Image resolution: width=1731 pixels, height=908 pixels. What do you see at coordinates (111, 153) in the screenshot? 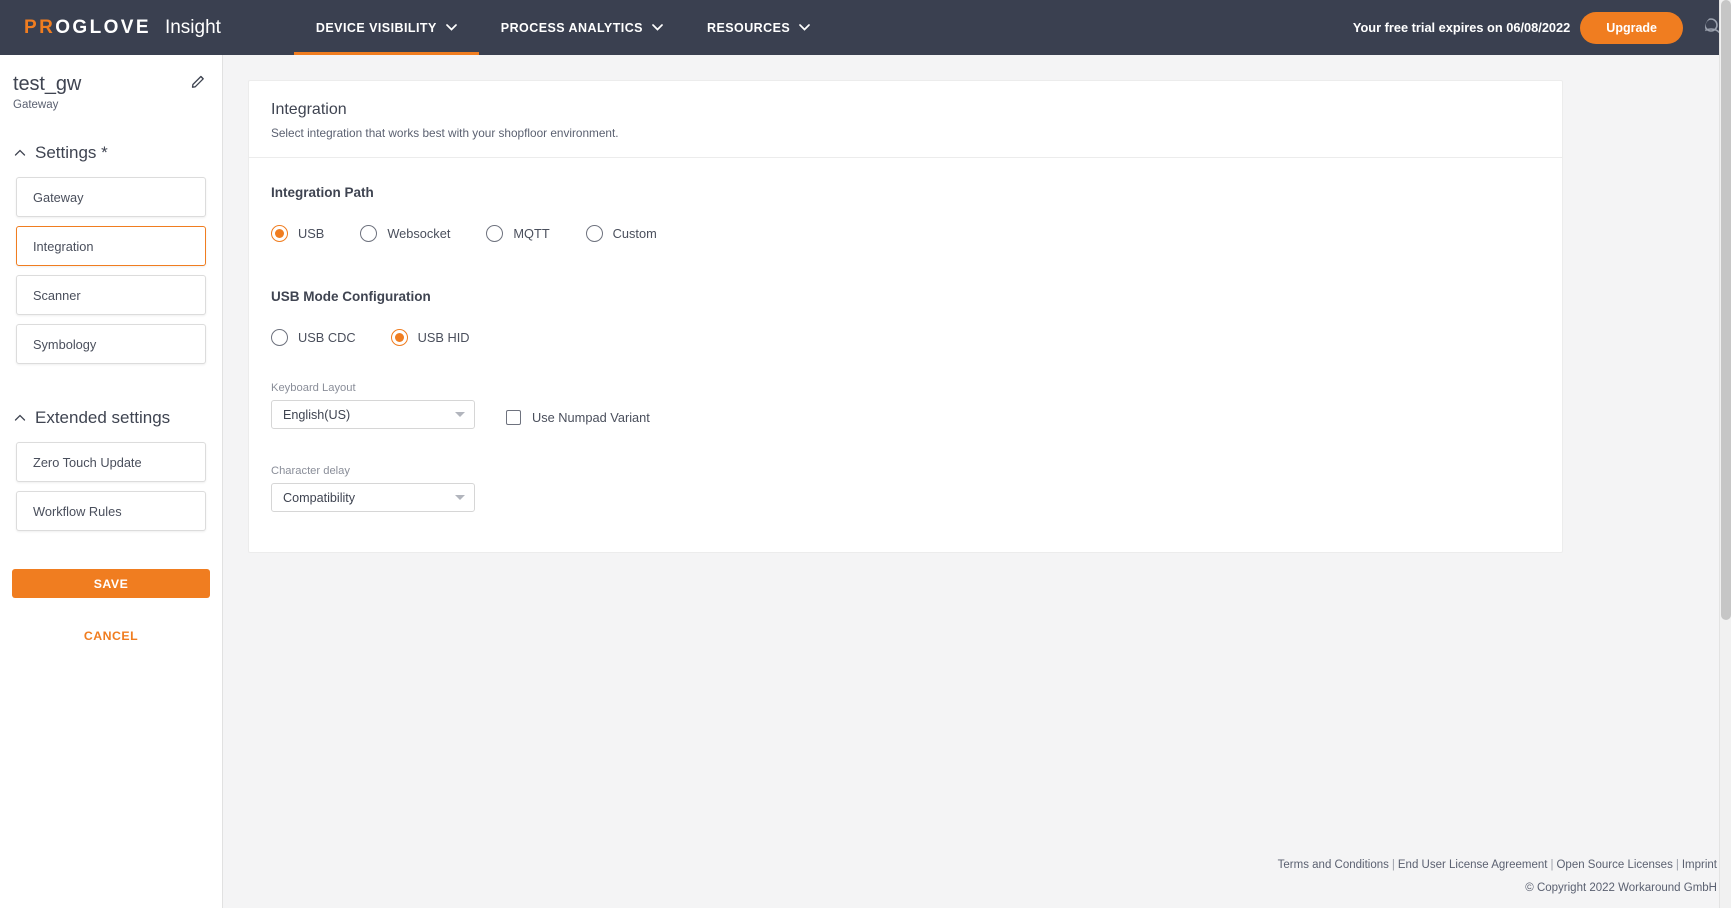
I see `sidebar-section-settings-header: Settings *` at bounding box center [111, 153].